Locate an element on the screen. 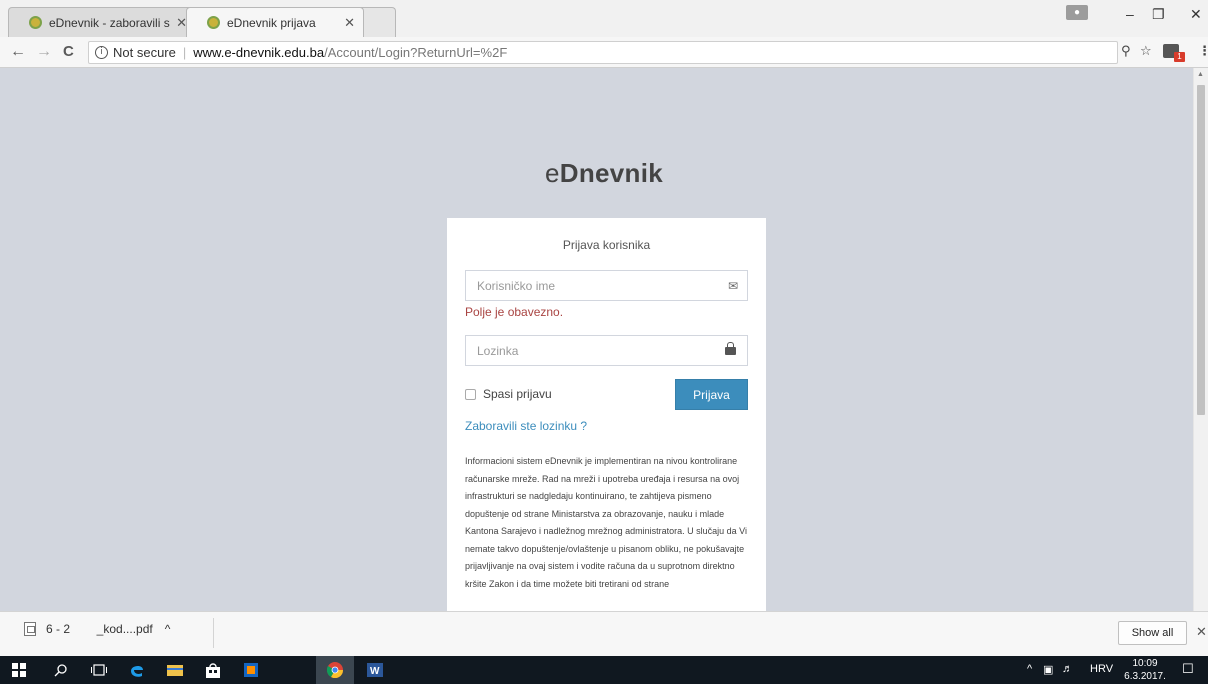  page-scrollbar: ▲ is located at coordinates (1200, 339).